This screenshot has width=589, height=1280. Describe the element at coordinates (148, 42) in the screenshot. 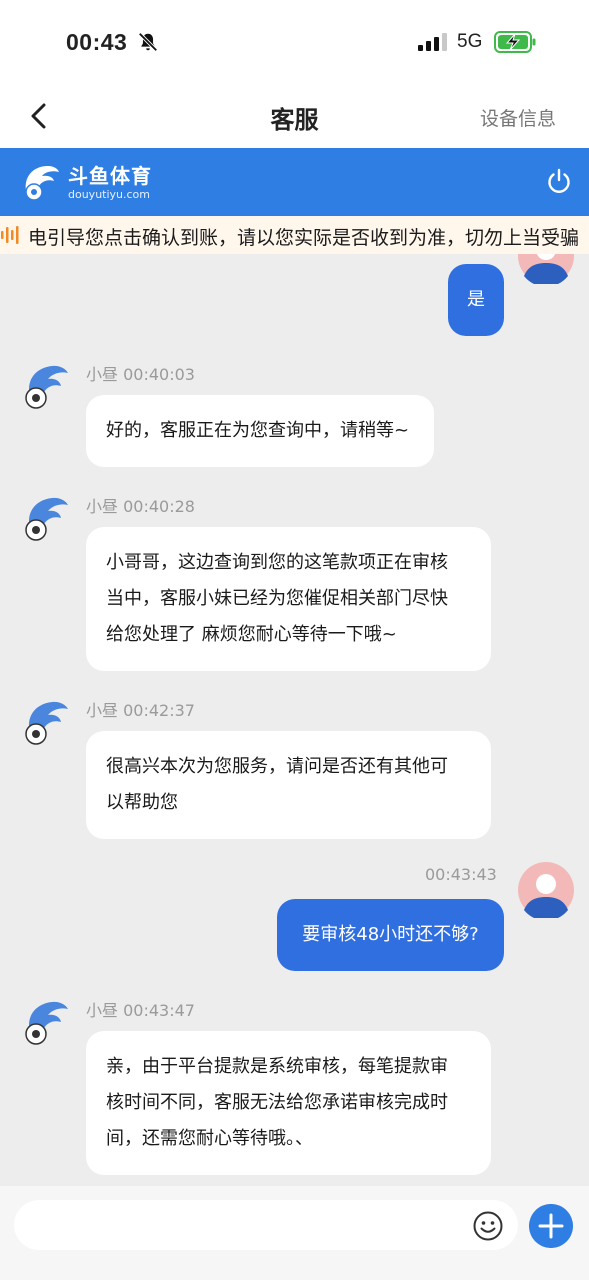

I see `bell-muted-icon` at that location.